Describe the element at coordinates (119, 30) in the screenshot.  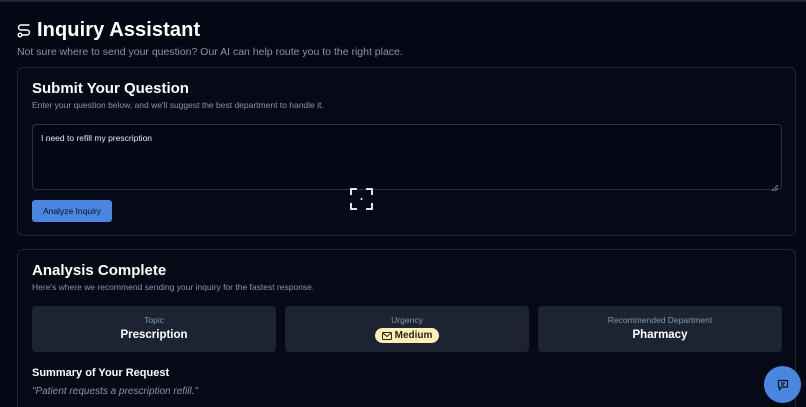
I see `page-title: Inquiry Assistant` at that location.